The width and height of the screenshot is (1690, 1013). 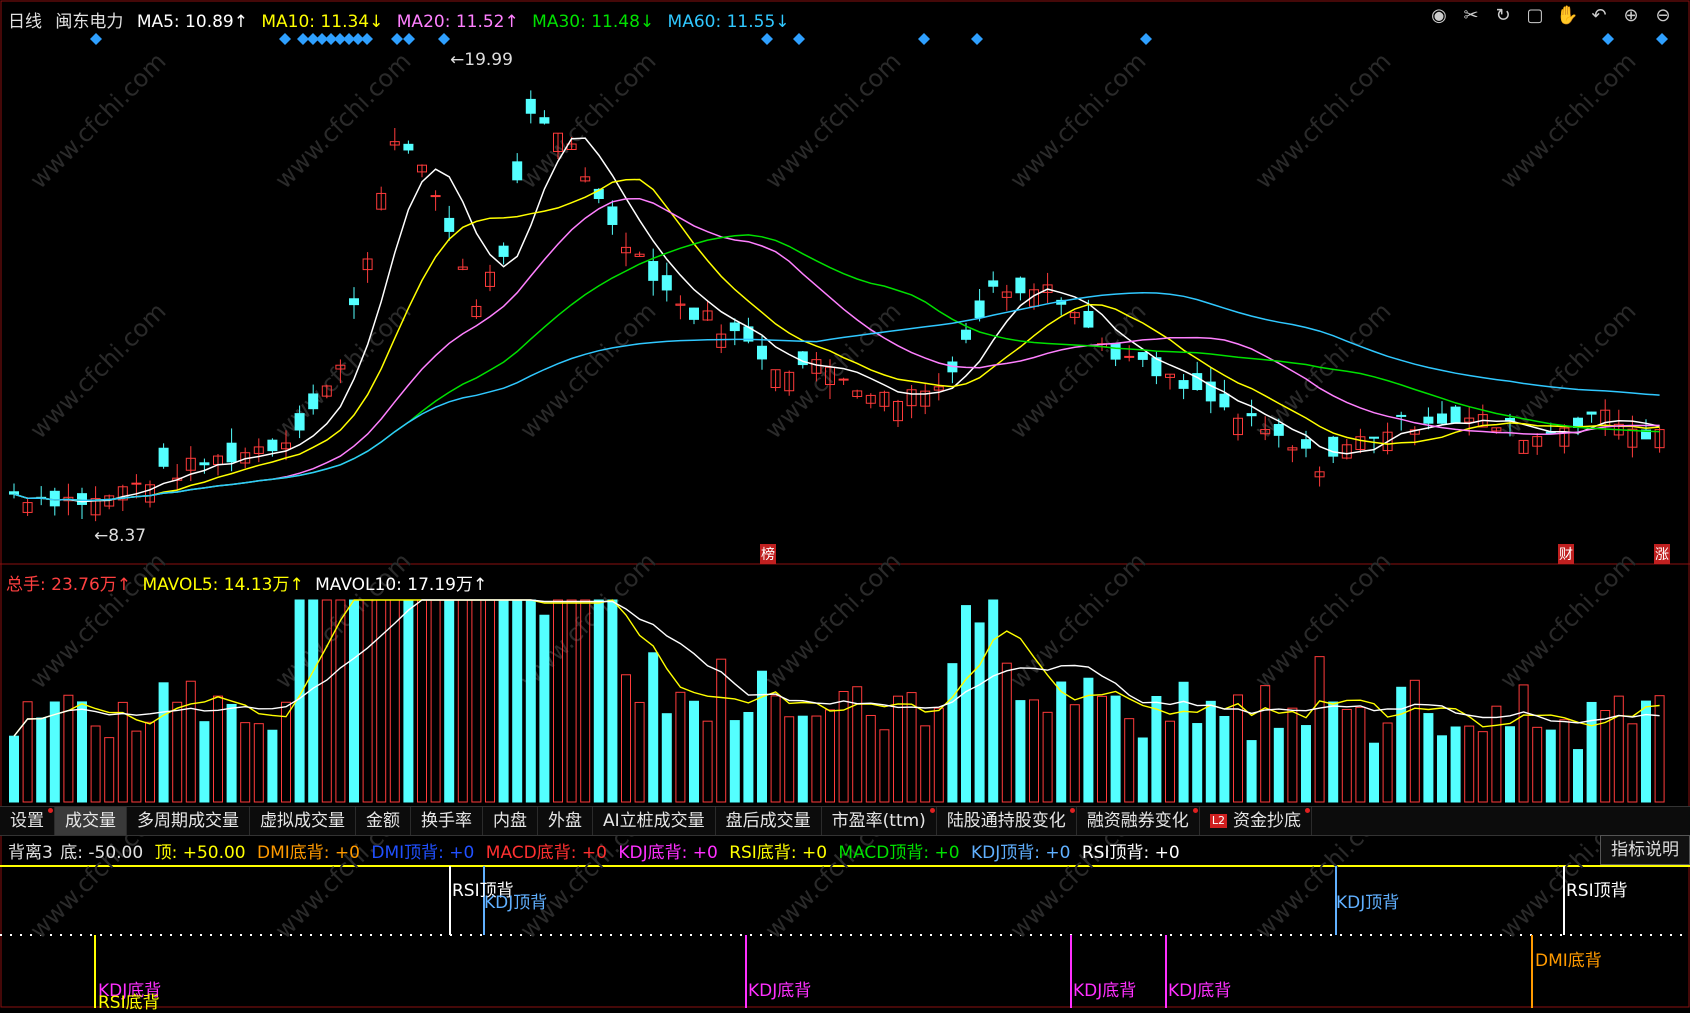 What do you see at coordinates (91, 821) in the screenshot?
I see `tab-volume: 成交量` at bounding box center [91, 821].